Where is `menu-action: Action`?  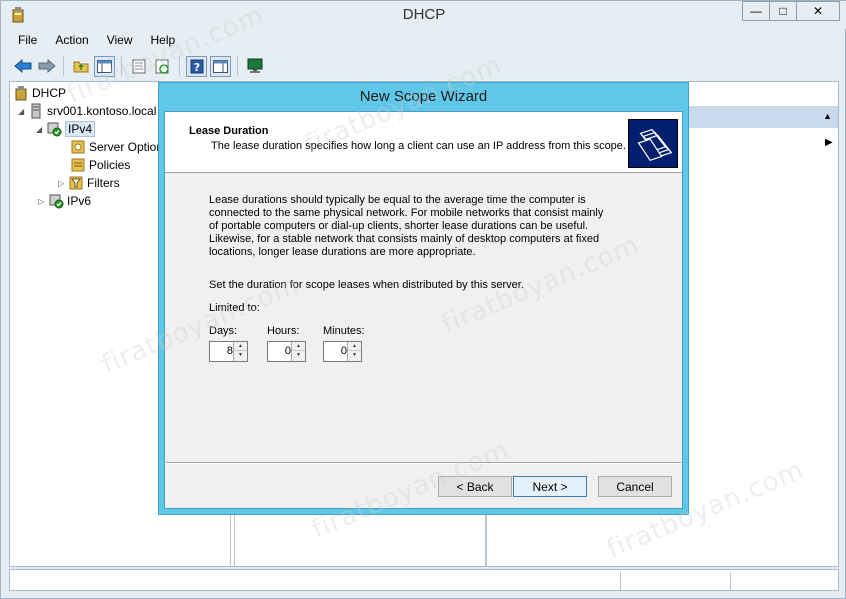
menu-action: Action is located at coordinates (71, 41).